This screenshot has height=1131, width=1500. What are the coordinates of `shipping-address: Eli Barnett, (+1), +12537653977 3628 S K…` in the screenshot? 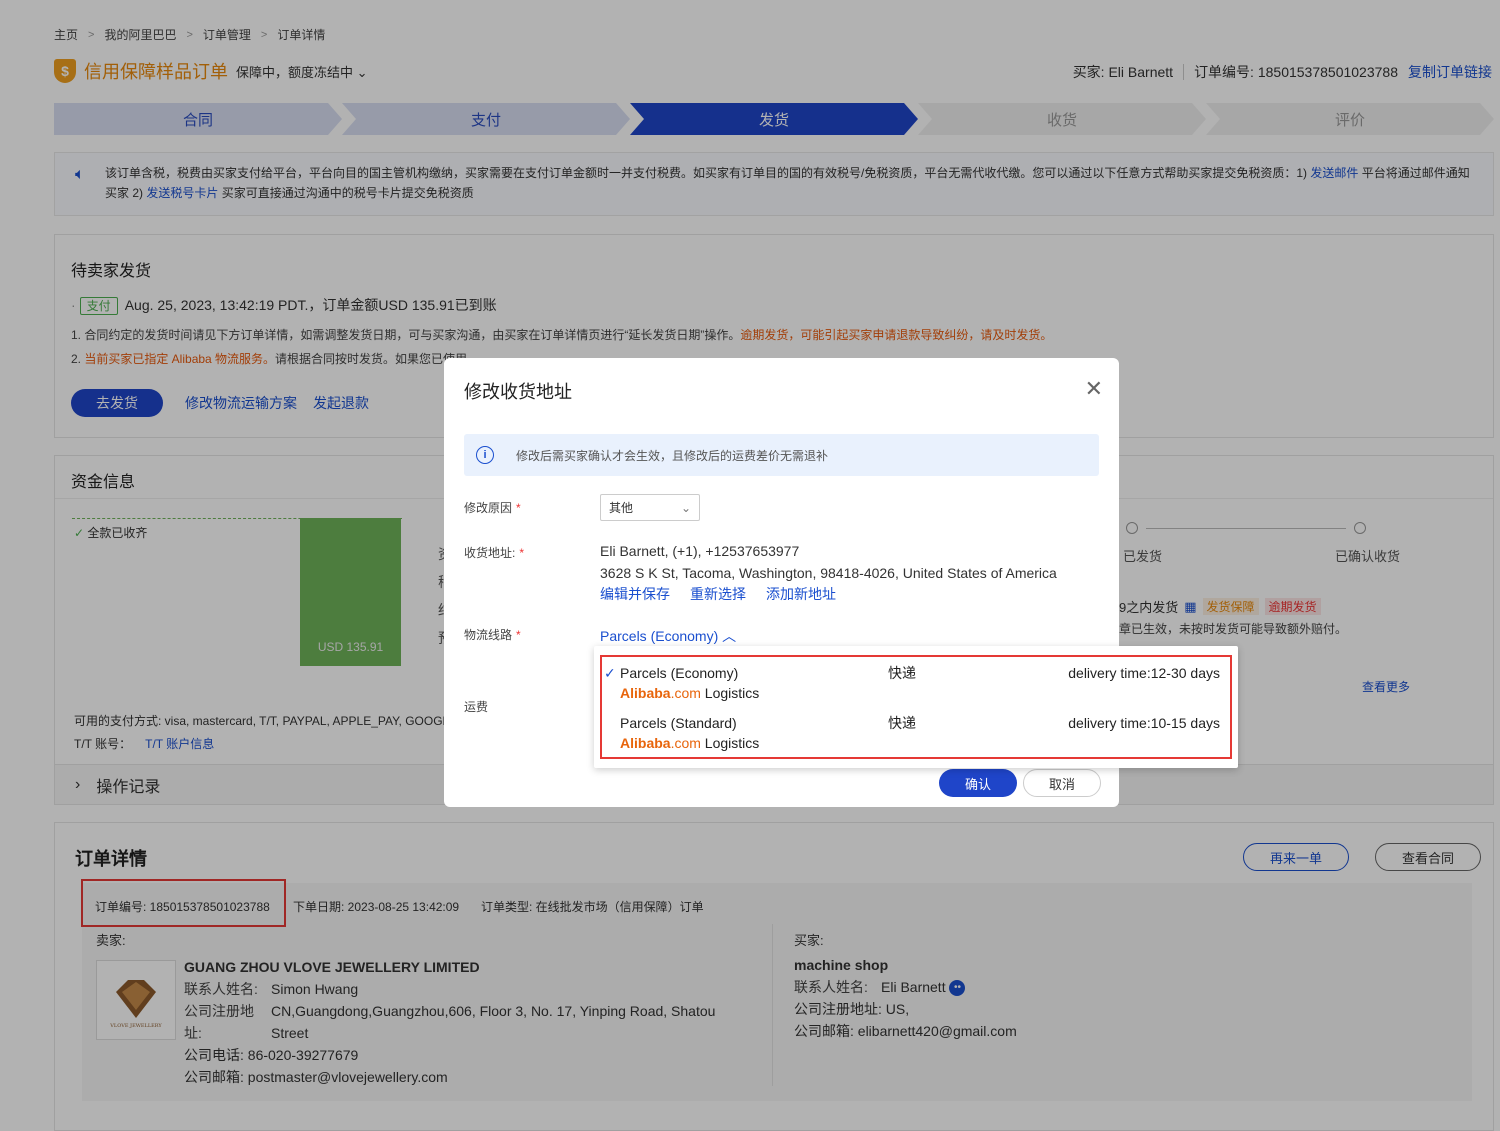 It's located at (828, 562).